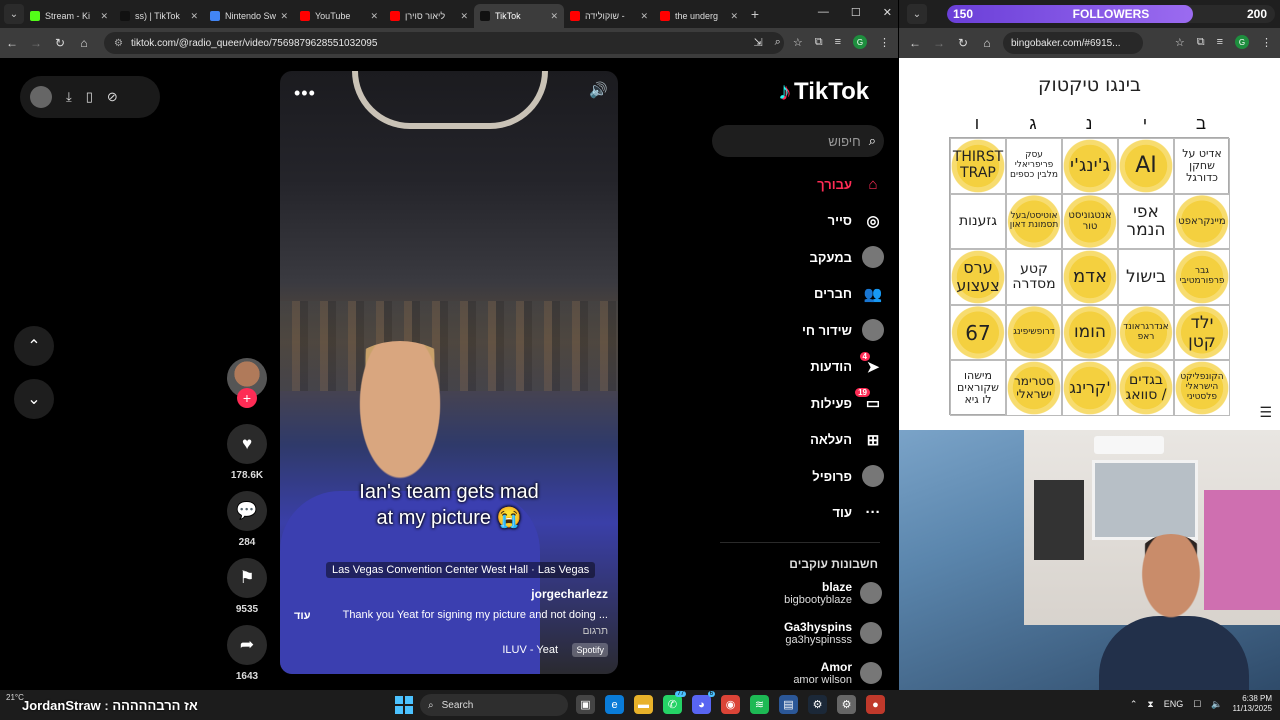 The image size is (1280, 720). Describe the element at coordinates (404, 705) in the screenshot. I see `windows-start-icon` at that location.